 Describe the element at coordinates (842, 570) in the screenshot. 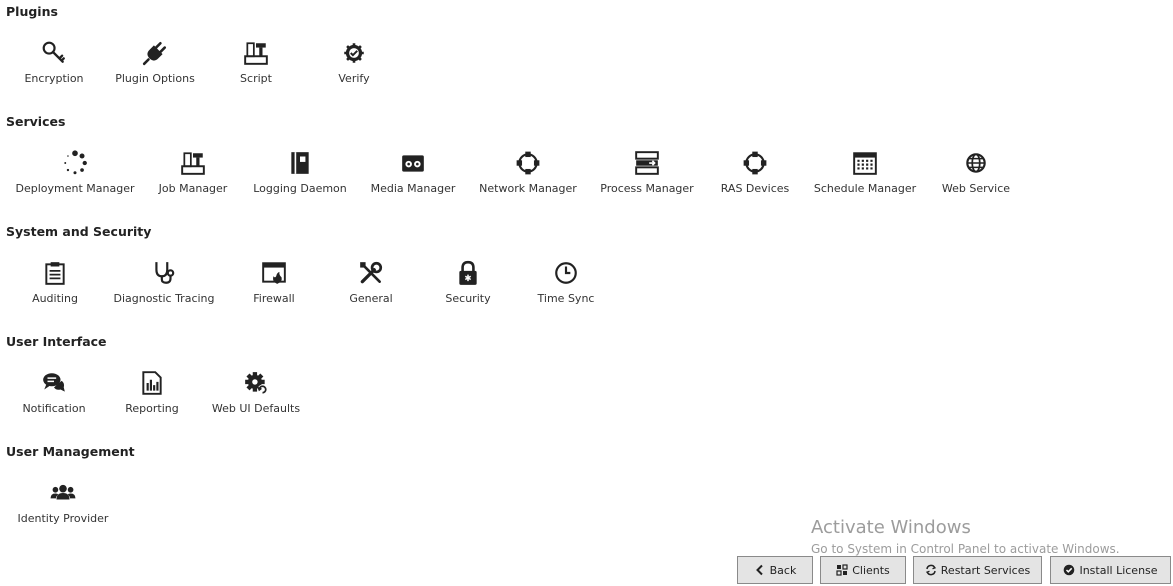

I see `clients-icon` at that location.